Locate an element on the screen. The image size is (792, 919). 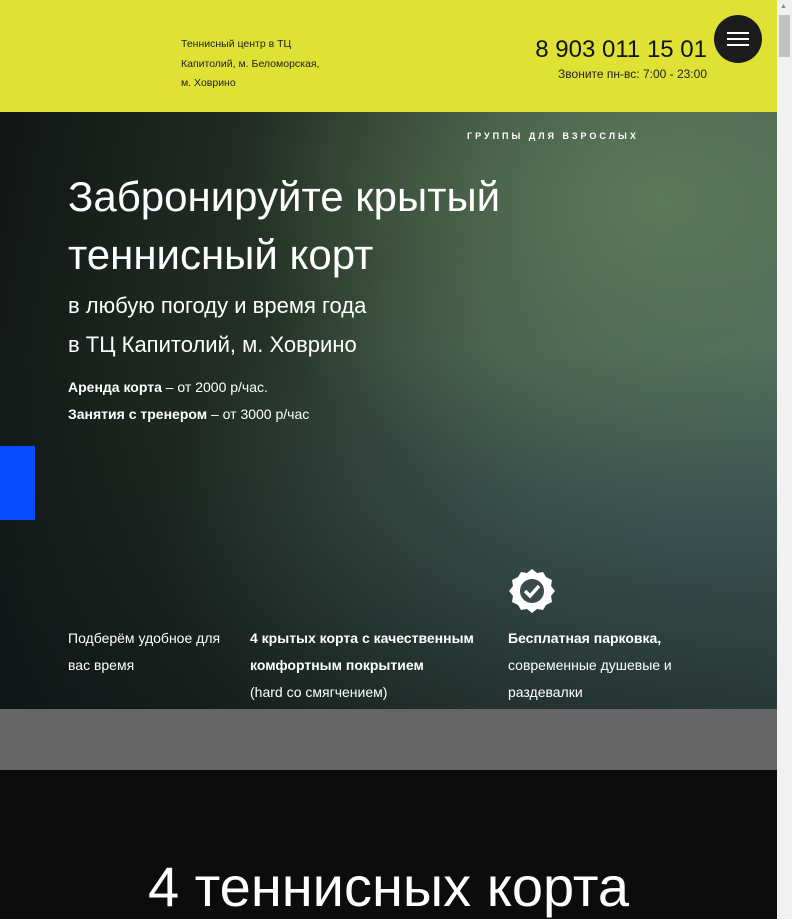
address-line: Капитолий, м. Беломорская, is located at coordinates (250, 63).